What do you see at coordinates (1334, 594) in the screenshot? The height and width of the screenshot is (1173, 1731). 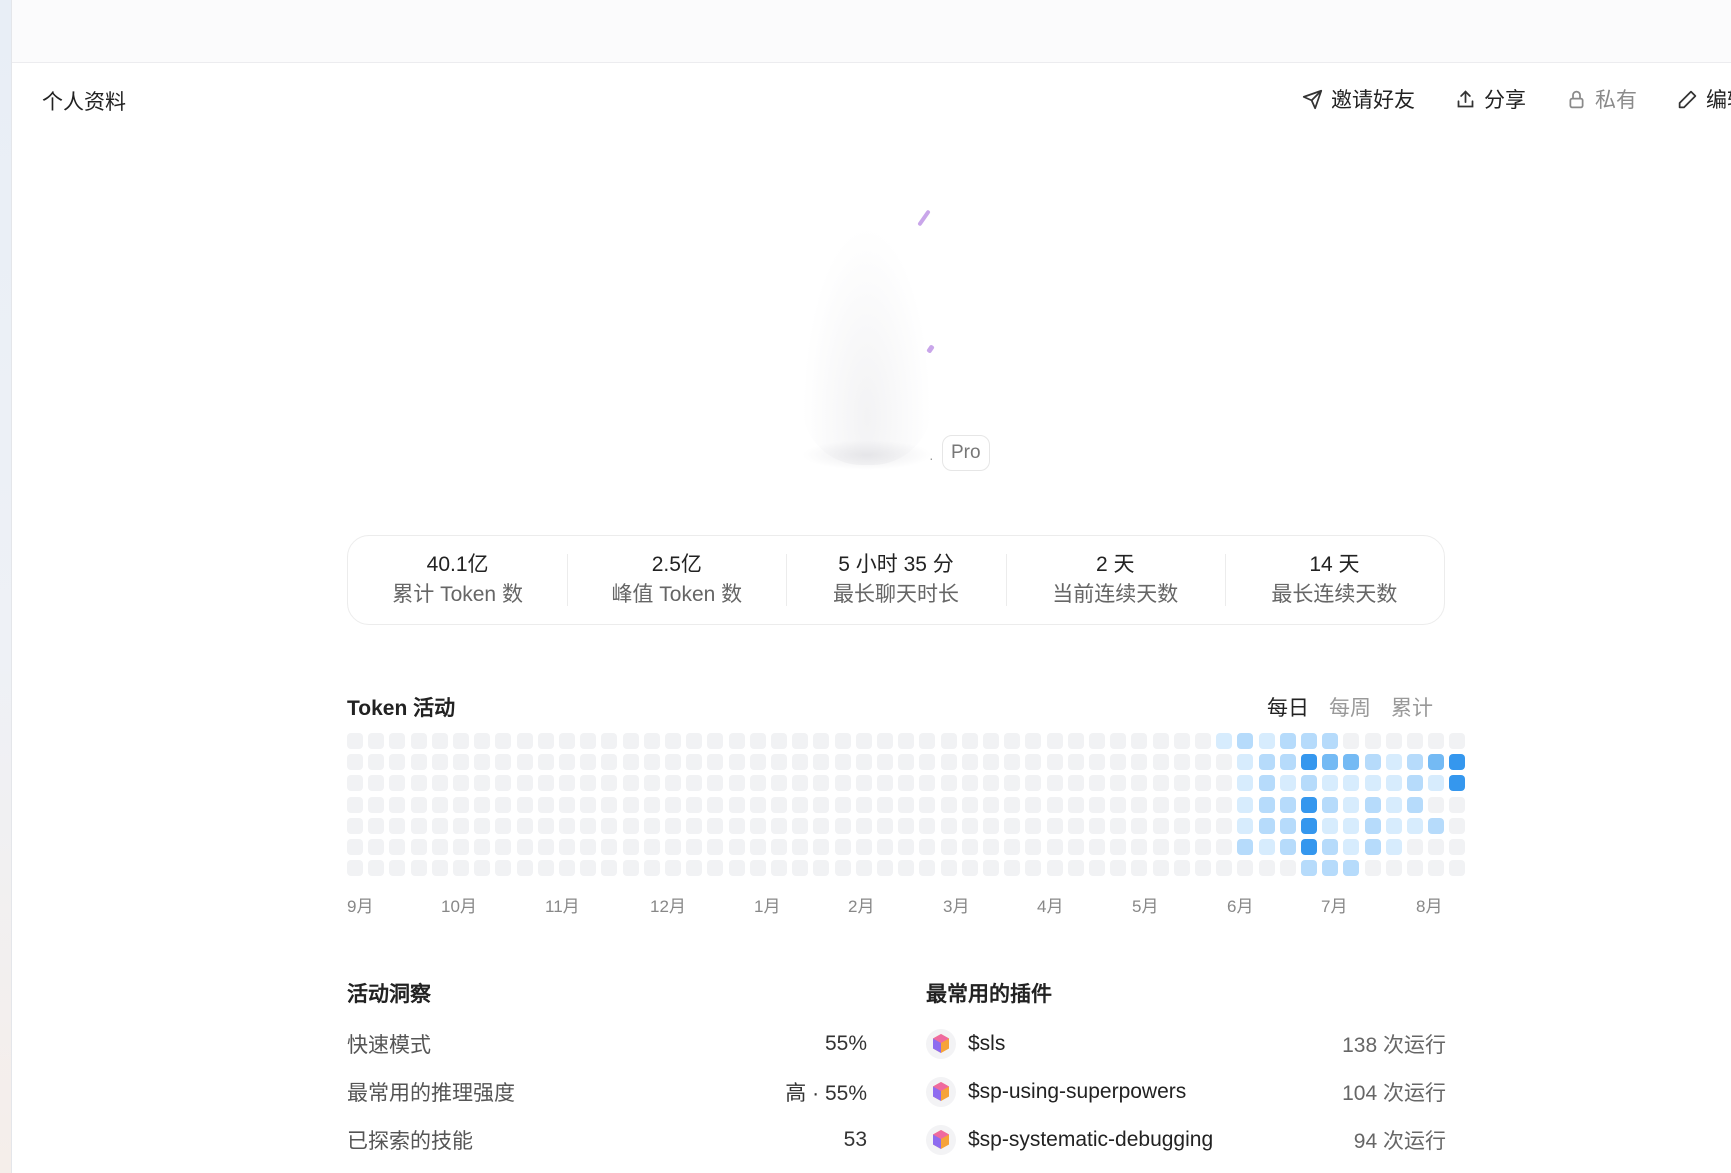 I see `stat-label: 最长连续天数` at bounding box center [1334, 594].